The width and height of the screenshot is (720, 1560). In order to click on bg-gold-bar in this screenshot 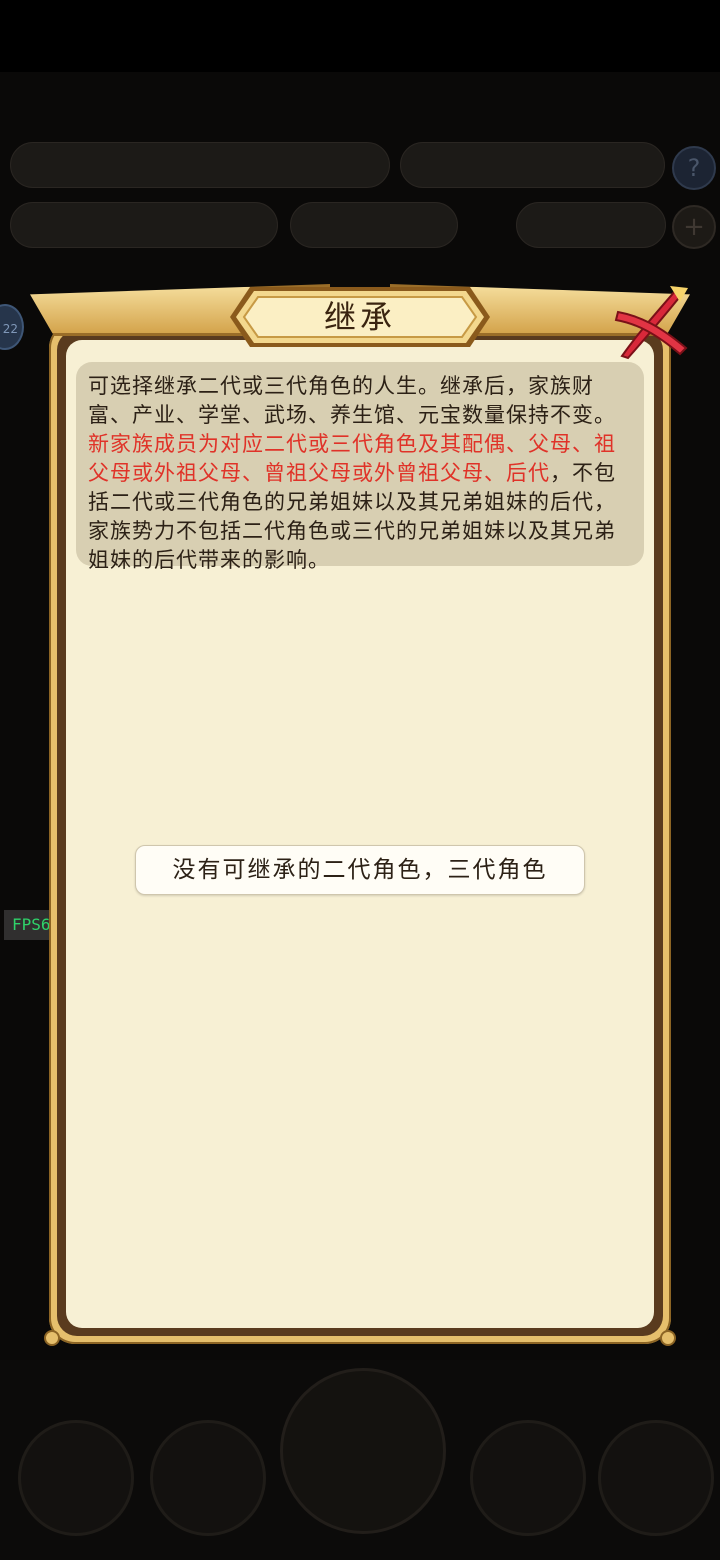, I will do `click(591, 225)`.